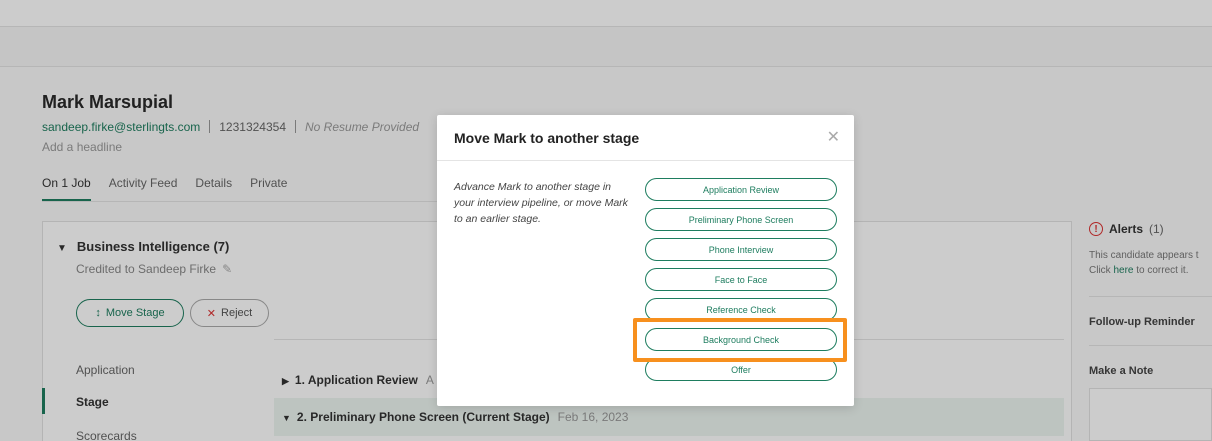 This screenshot has width=1212, height=441. Describe the element at coordinates (741, 189) in the screenshot. I see `stage-option-application-review: Application Review` at that location.